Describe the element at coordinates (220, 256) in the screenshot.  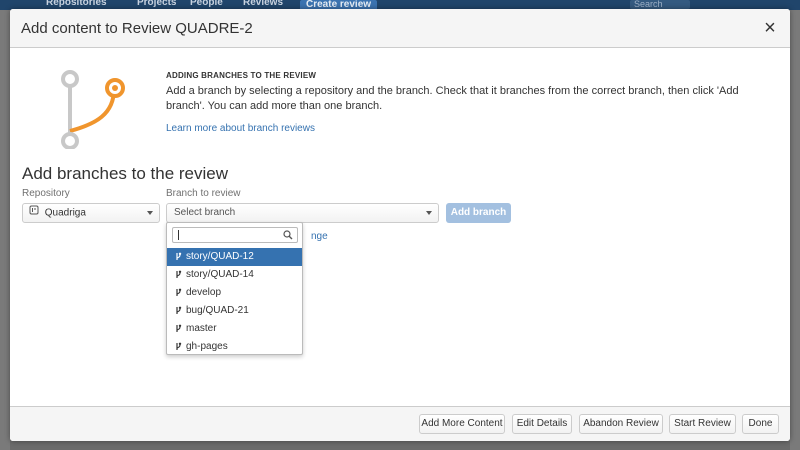
I see `branch-option-label: story/QUAD-12` at that location.